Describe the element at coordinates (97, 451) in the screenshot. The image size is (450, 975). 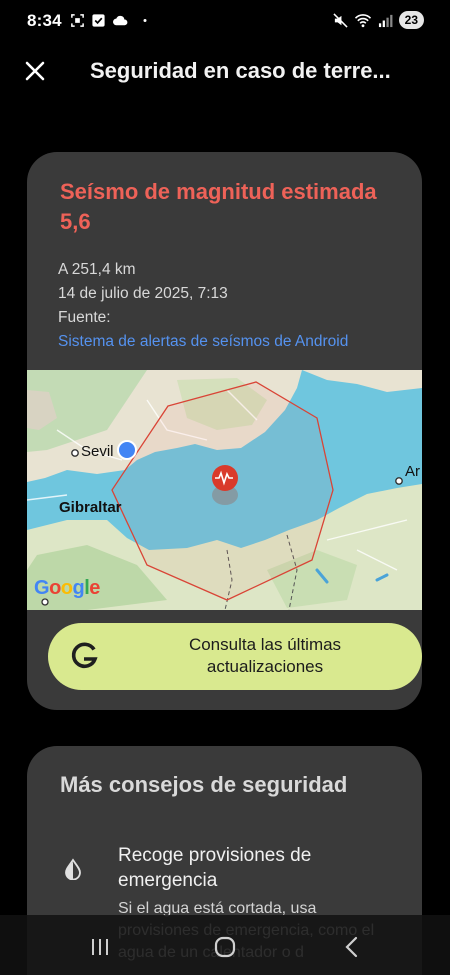
I see `map-label-sevilla: Sevil` at that location.